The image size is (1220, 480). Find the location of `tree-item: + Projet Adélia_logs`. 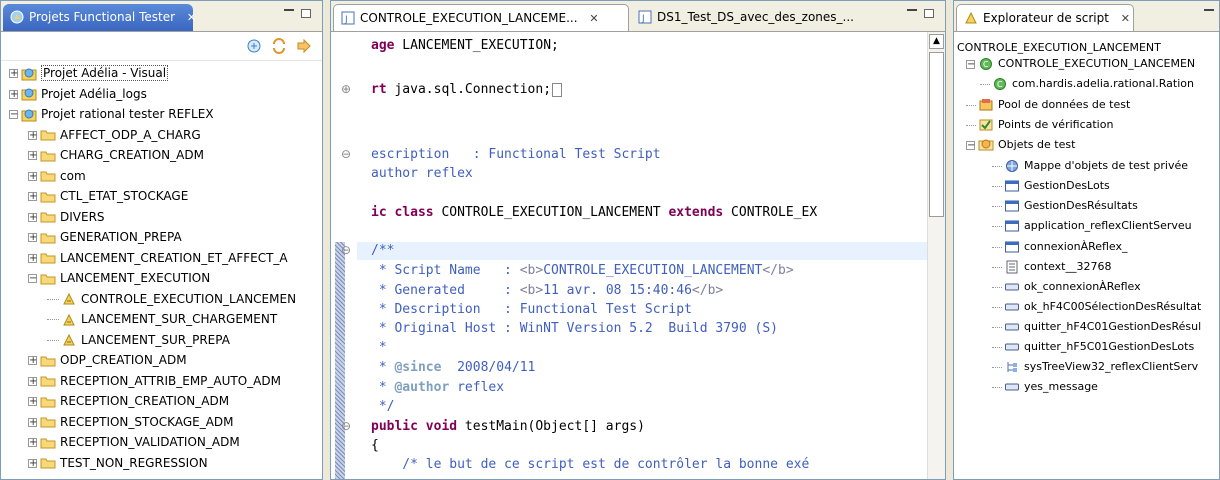

tree-item: + Projet Adélia_logs is located at coordinates (78, 94).